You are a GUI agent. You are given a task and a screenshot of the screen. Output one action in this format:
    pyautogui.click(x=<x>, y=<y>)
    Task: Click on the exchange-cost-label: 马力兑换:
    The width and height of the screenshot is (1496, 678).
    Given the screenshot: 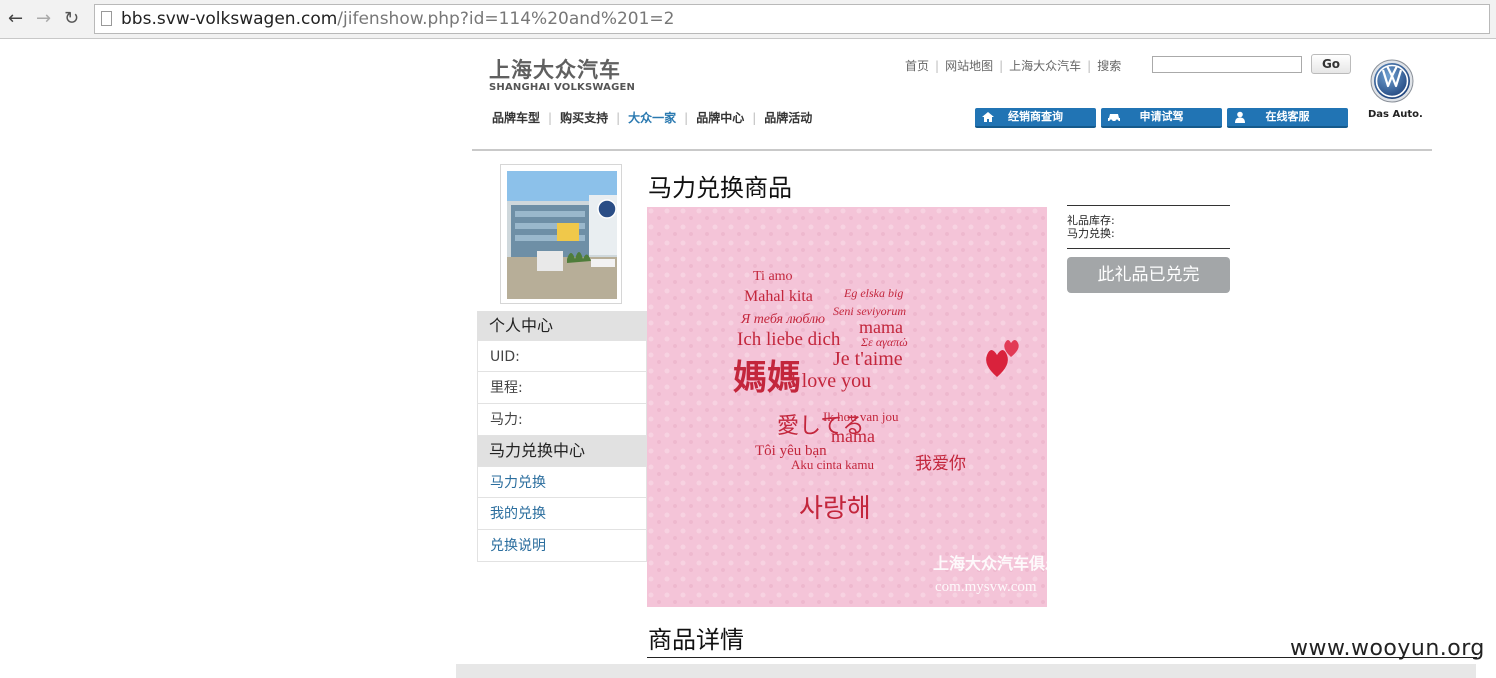 What is the action you would take?
    pyautogui.click(x=1091, y=233)
    